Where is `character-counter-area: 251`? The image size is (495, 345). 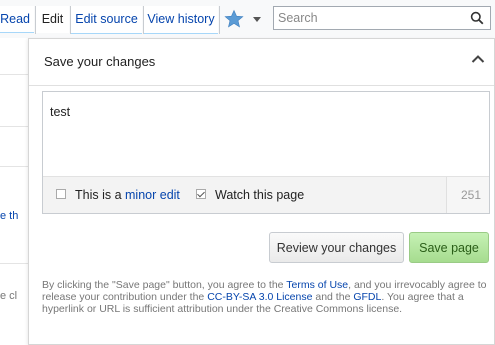 character-counter-area: 251 is located at coordinates (467, 195).